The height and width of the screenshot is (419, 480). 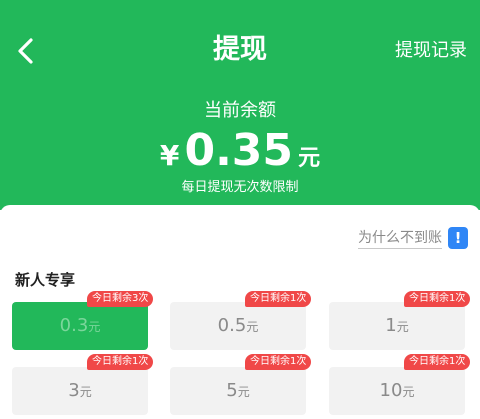 I want to click on amount-option: 0.5元, so click(x=238, y=326).